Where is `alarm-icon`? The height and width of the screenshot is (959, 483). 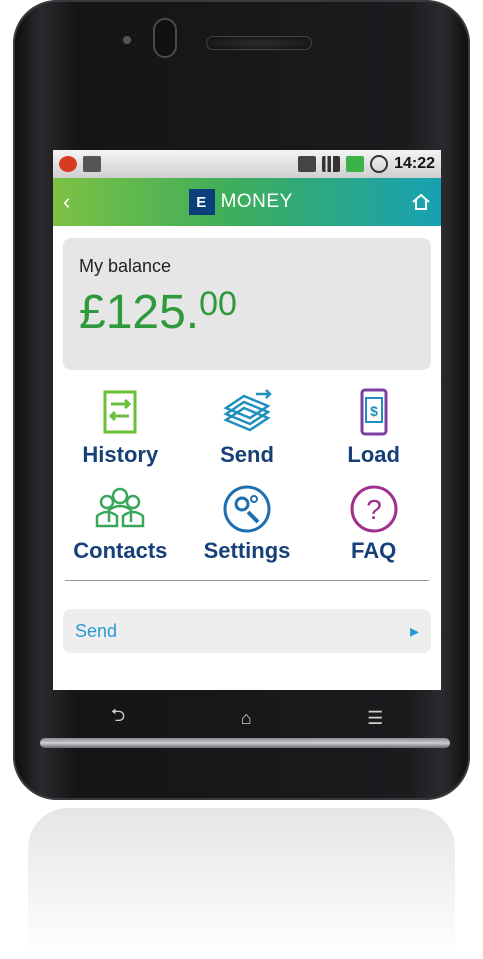 alarm-icon is located at coordinates (379, 164).